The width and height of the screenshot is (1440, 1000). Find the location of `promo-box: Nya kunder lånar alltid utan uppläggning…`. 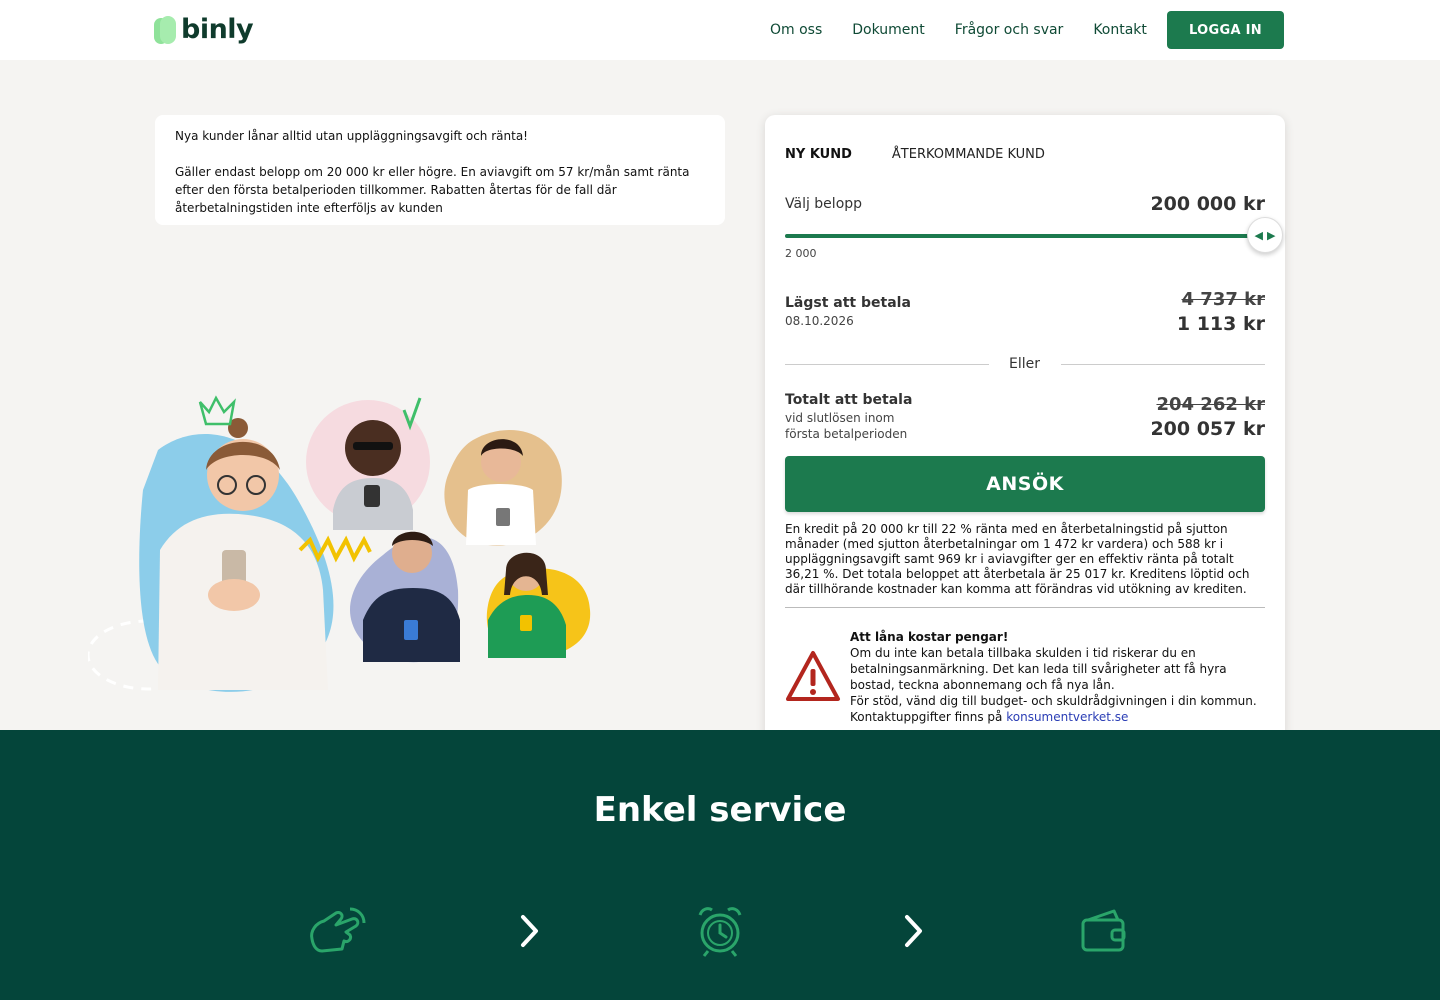

promo-box: Nya kunder lånar alltid utan uppläggning… is located at coordinates (440, 170).